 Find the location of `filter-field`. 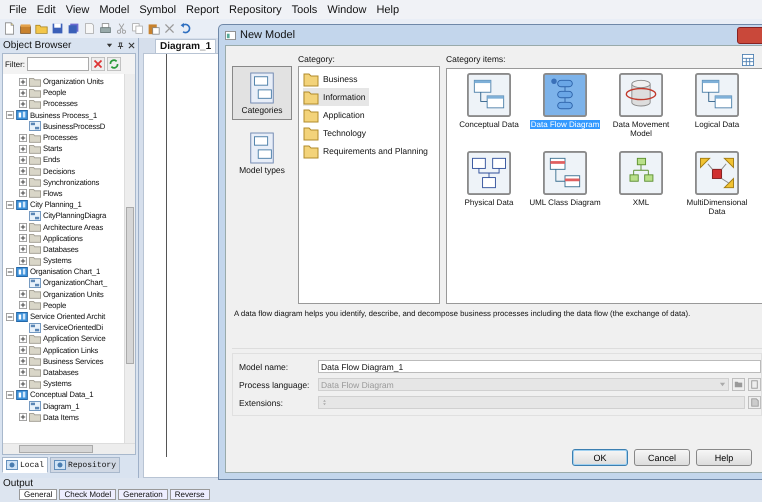

filter-field is located at coordinates (58, 64).